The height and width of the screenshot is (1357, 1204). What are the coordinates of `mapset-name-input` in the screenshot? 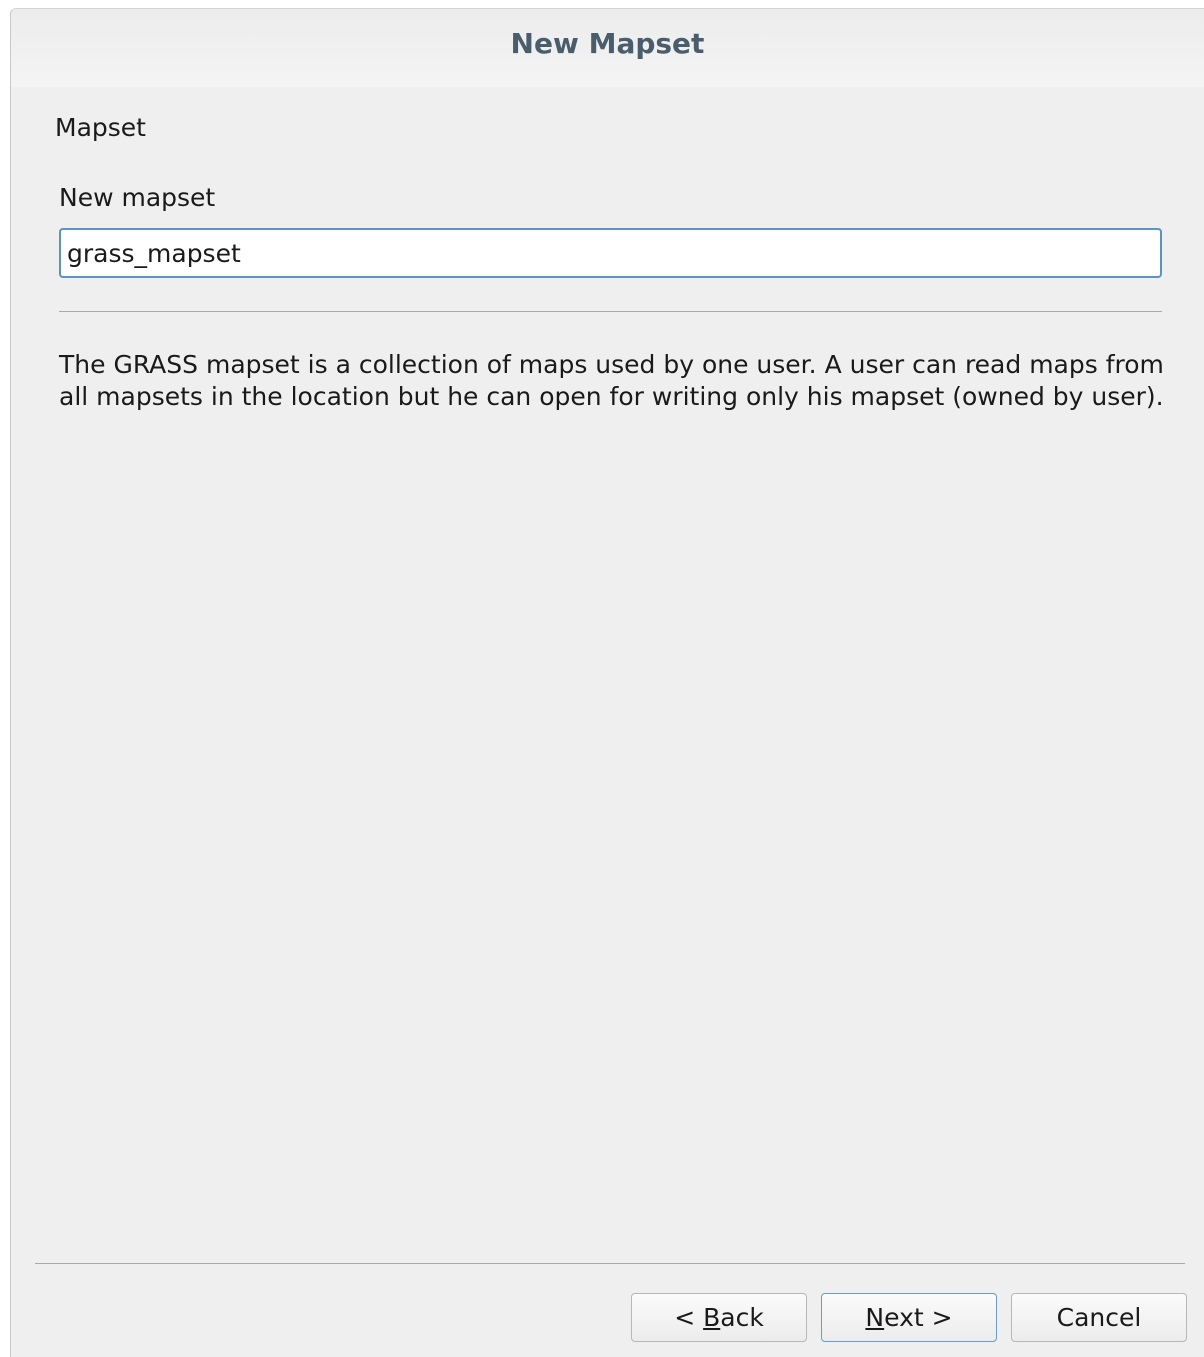 It's located at (610, 253).